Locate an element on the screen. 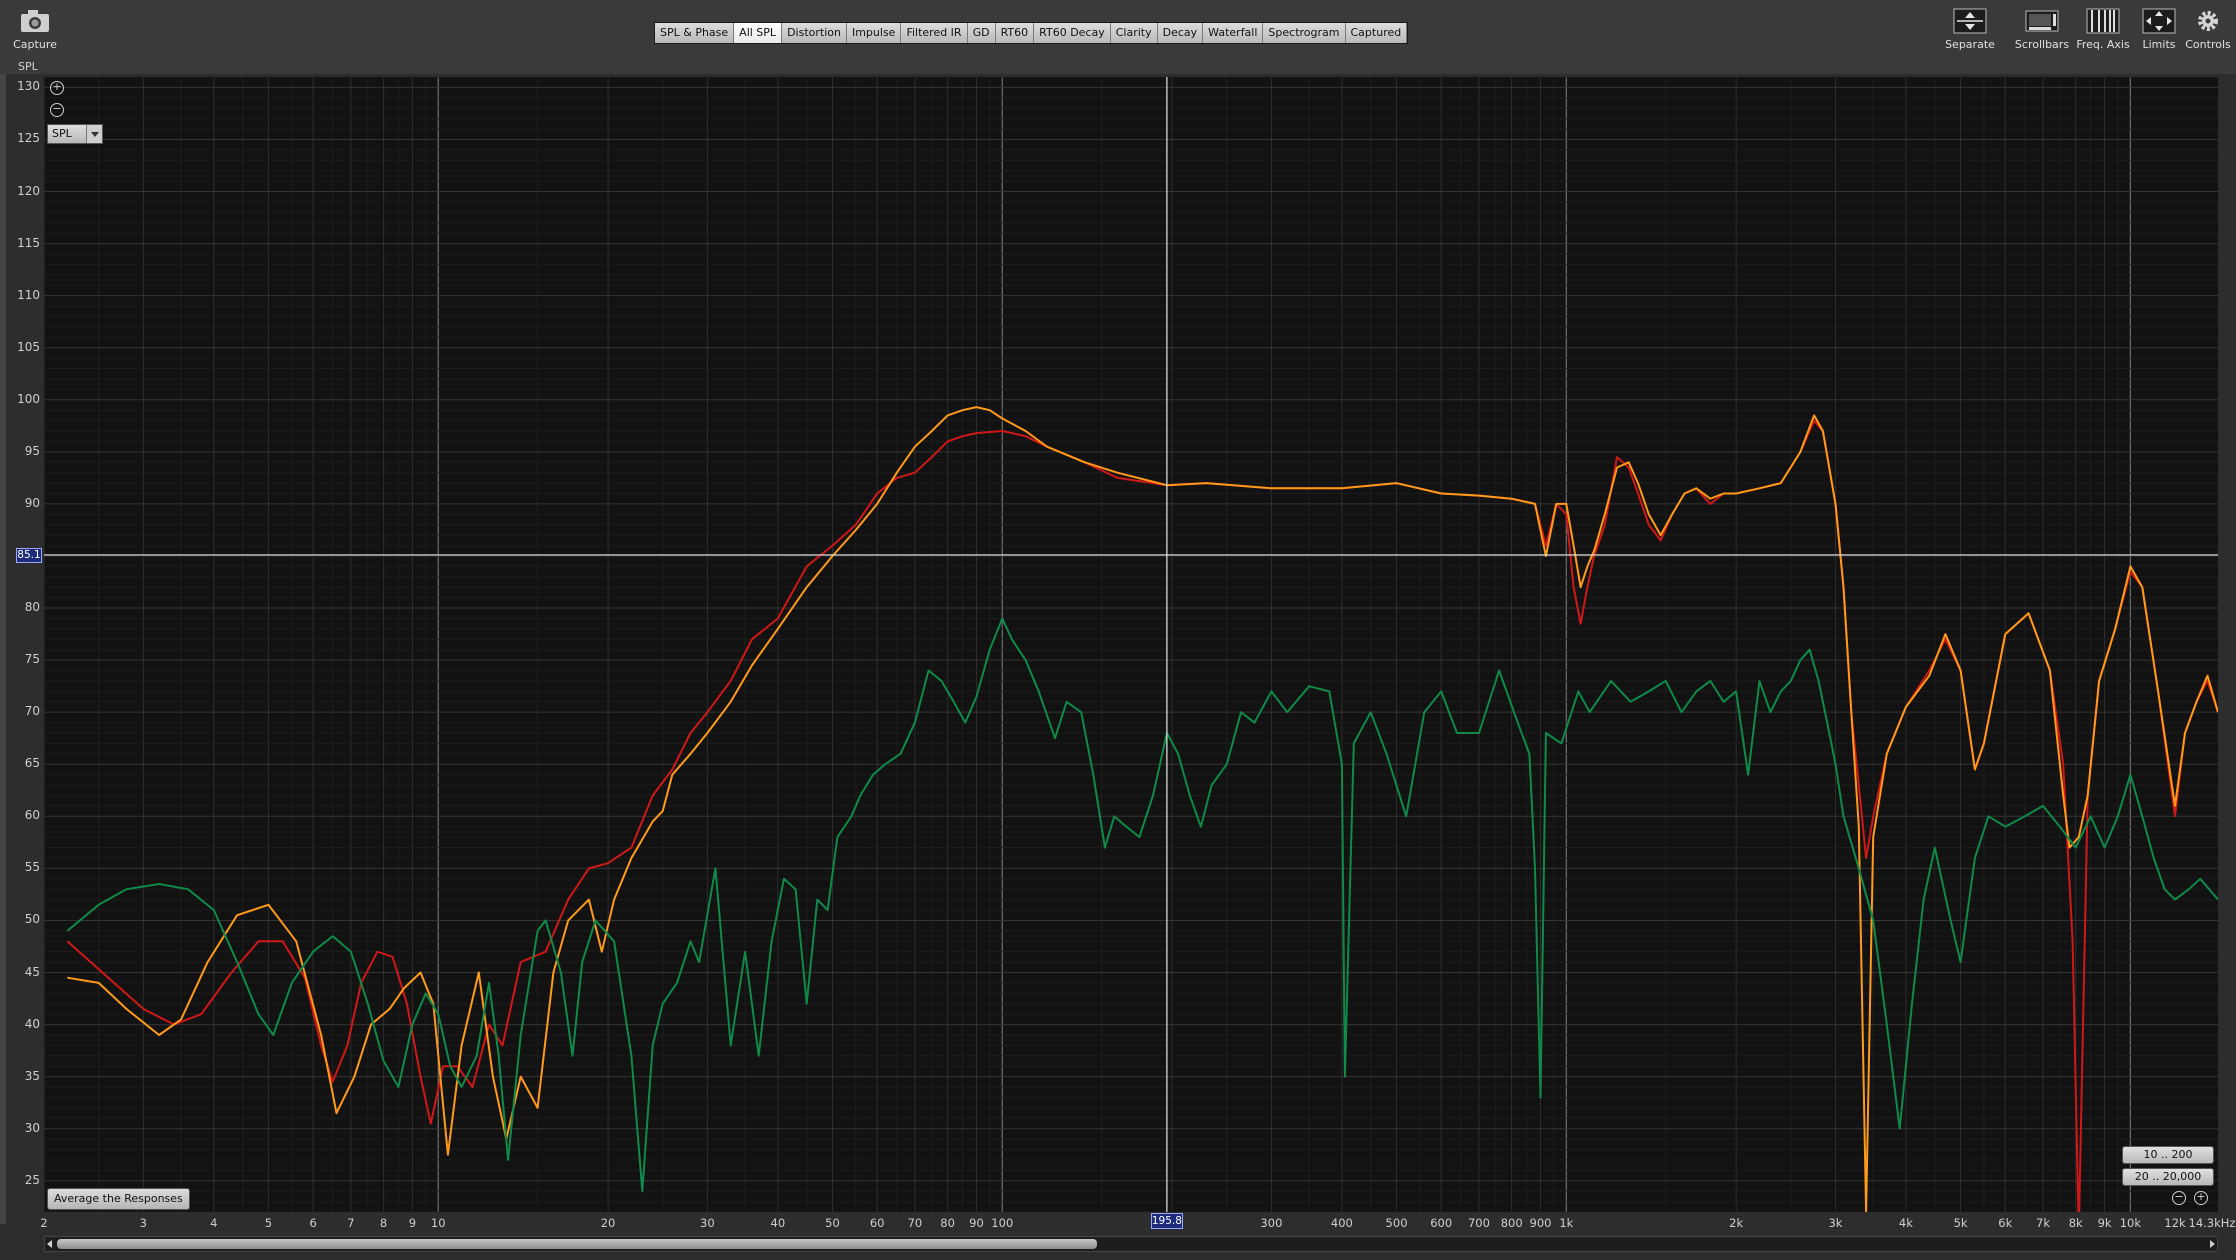  tab-filtered-ir: Filtered IR is located at coordinates (934, 33).